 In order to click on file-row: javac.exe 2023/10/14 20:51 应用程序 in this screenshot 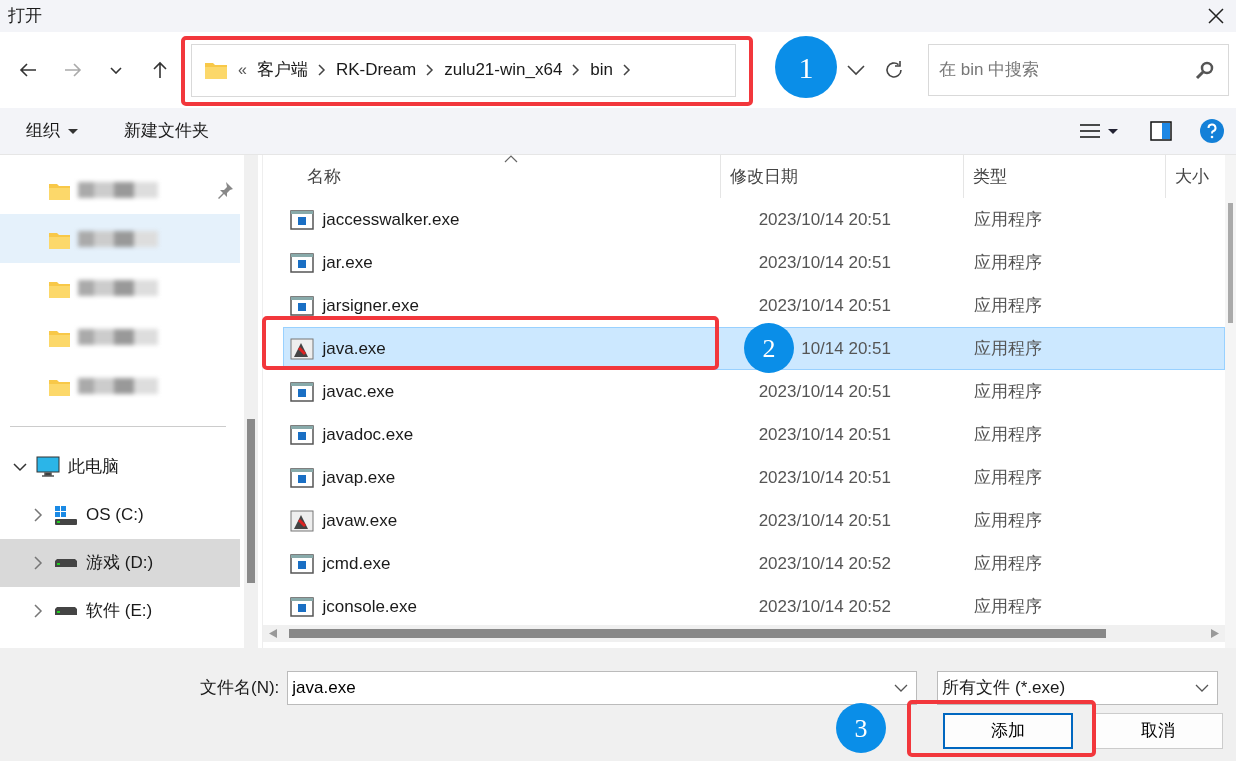, I will do `click(754, 391)`.